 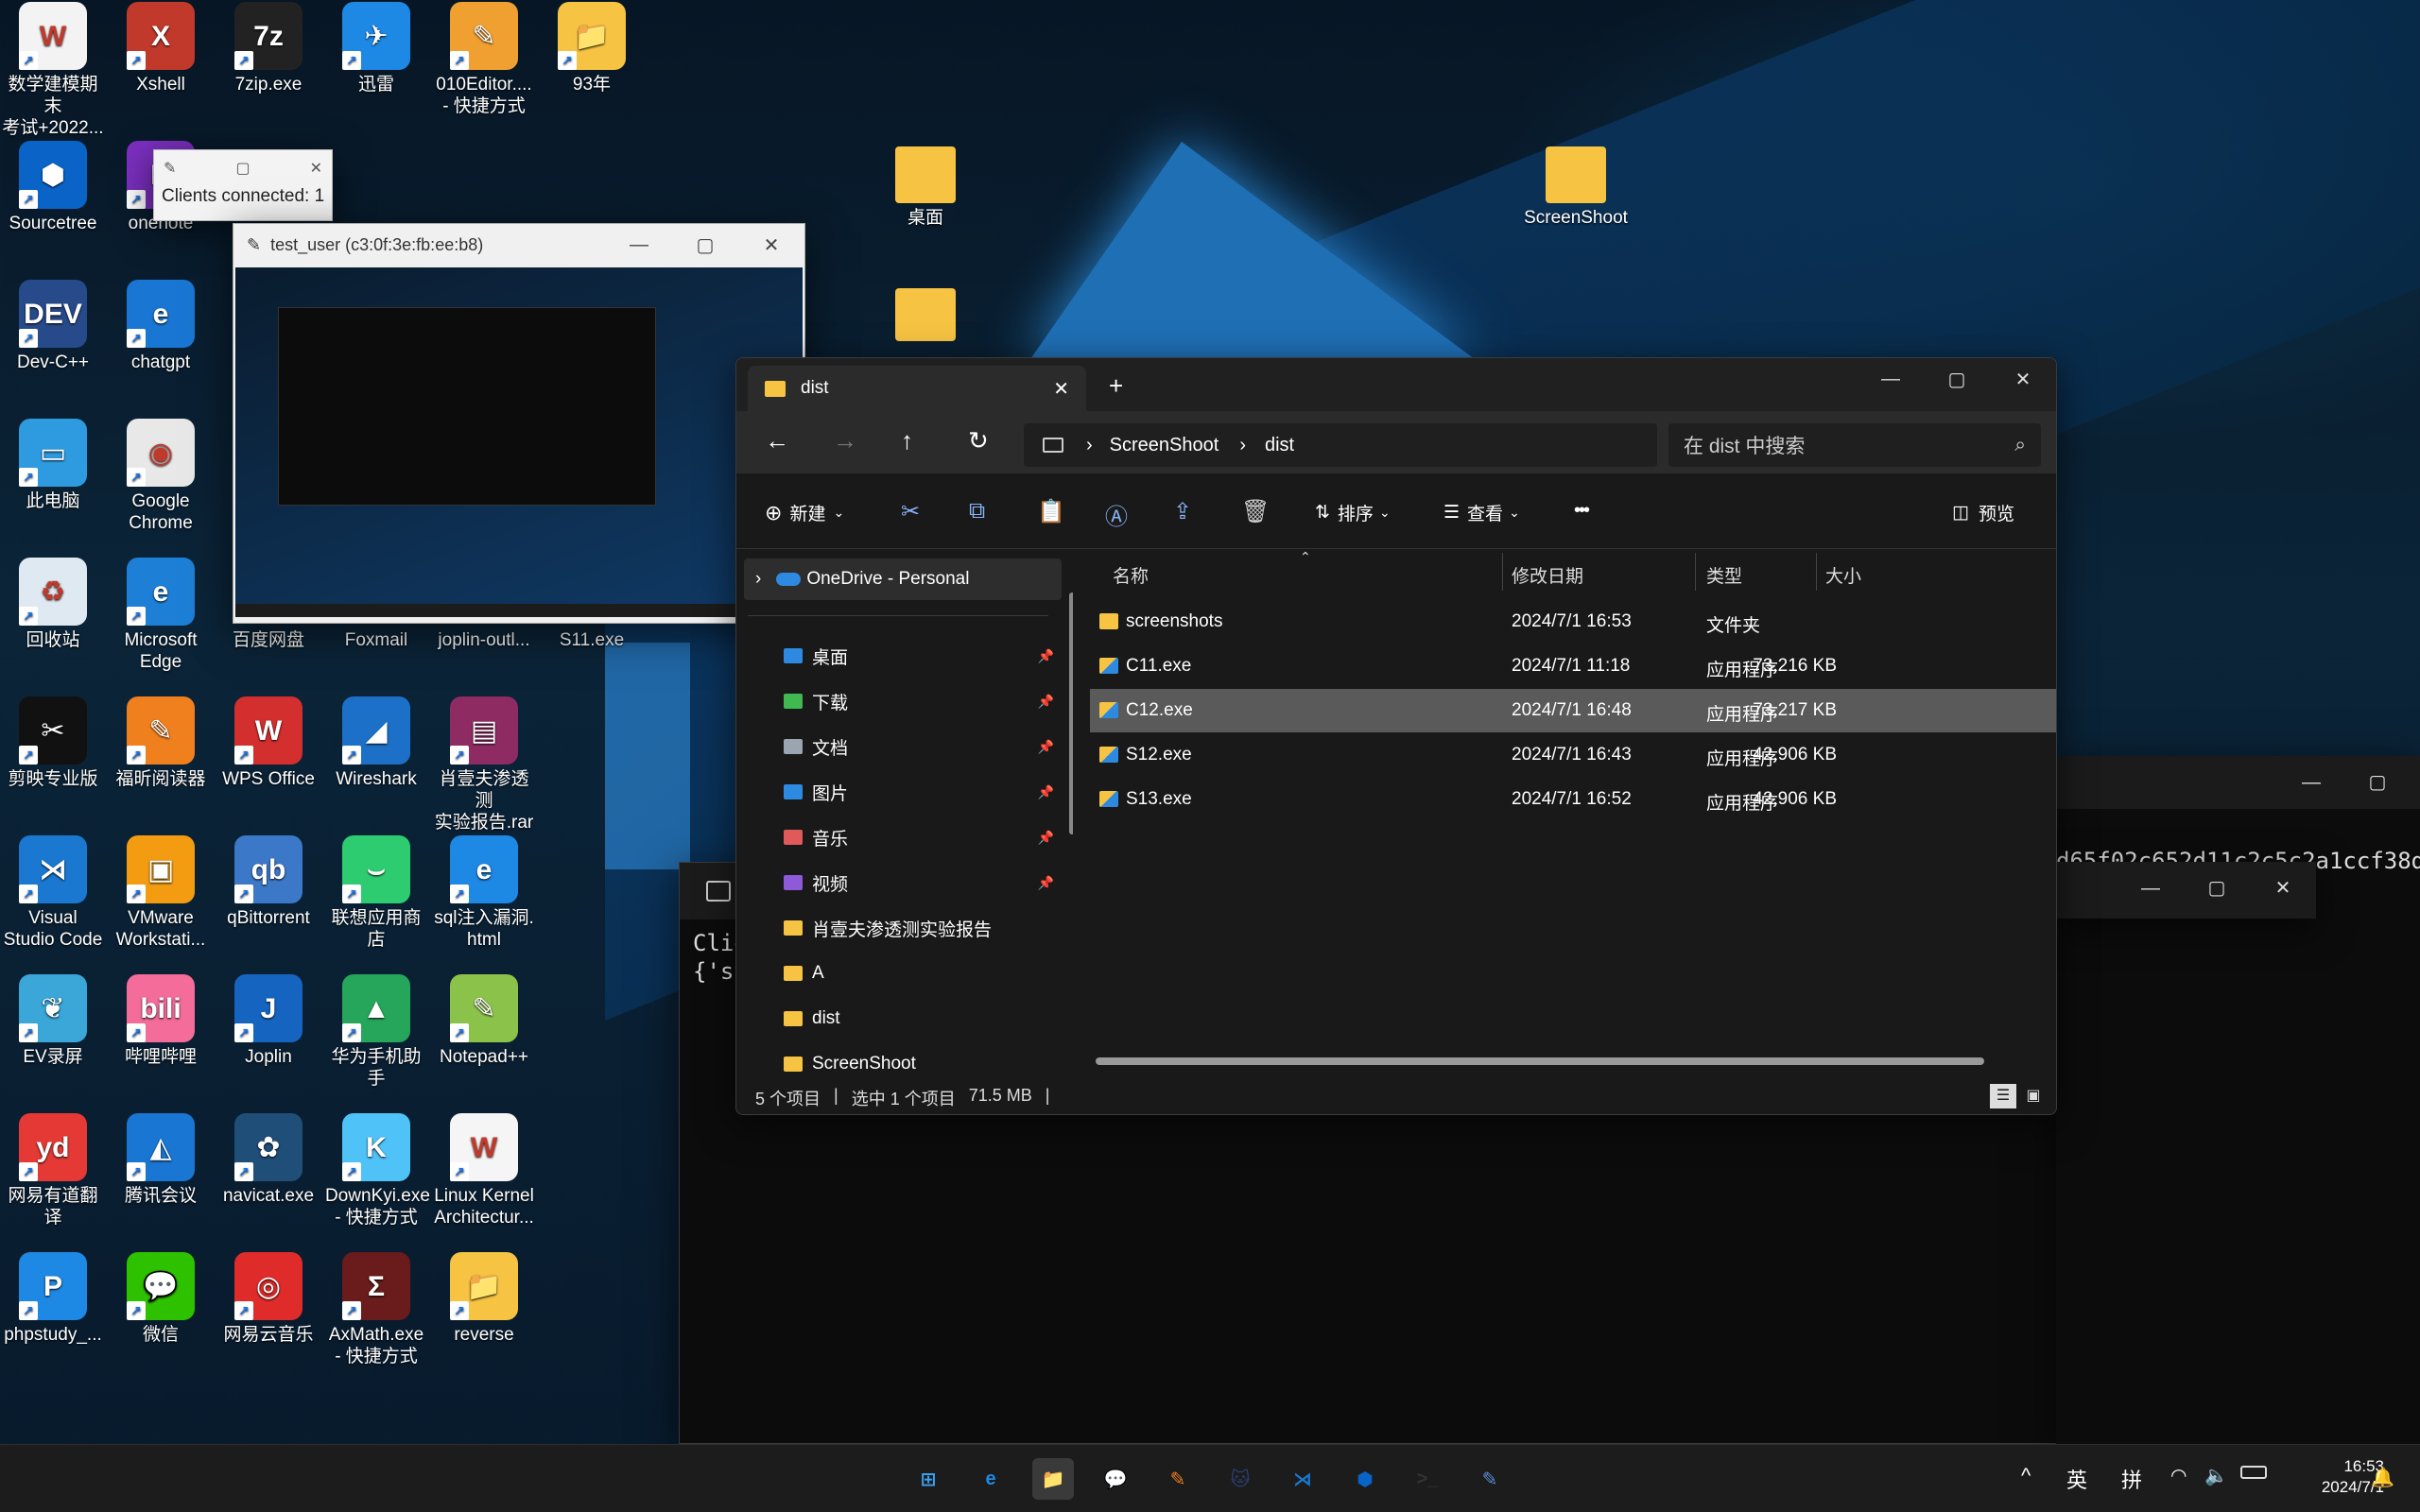 I want to click on desktop-icon-item: ✎ ↗ 010Editor.... - 快捷方式, so click(x=484, y=59).